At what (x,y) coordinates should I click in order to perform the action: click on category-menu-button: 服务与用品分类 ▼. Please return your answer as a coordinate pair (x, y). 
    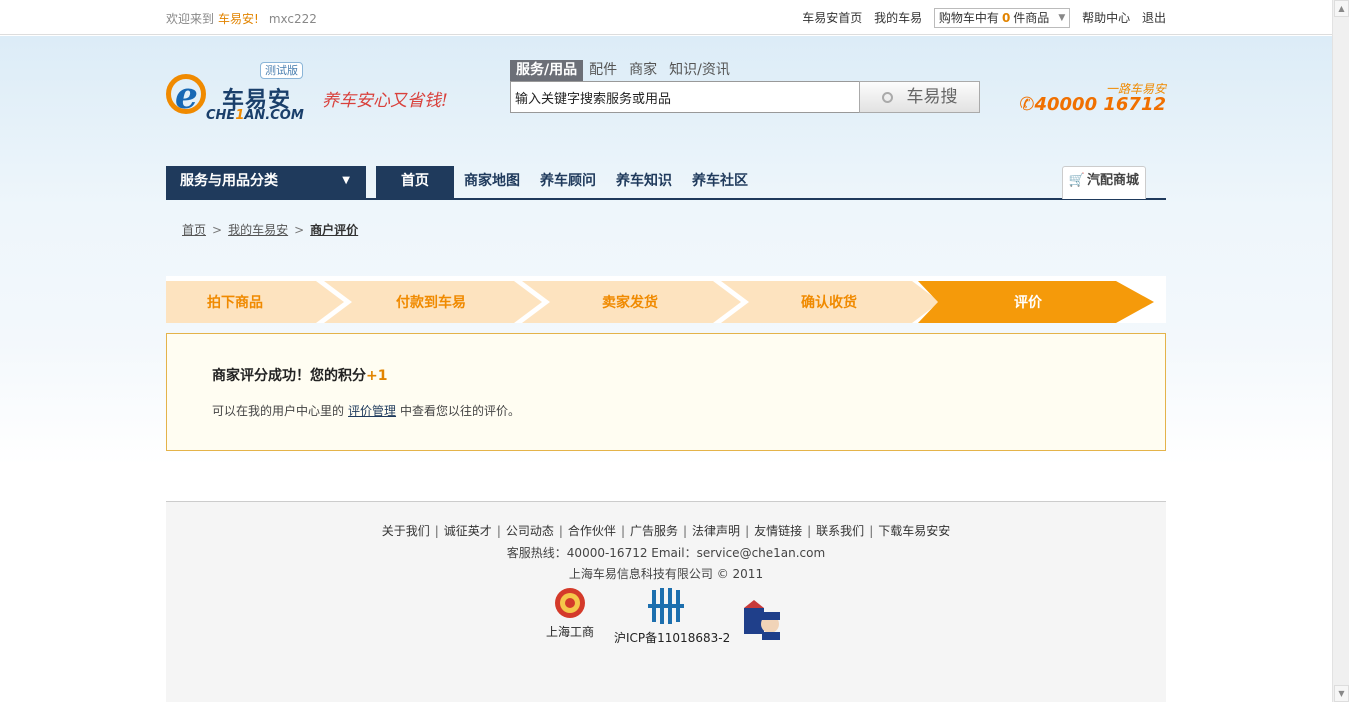
    Looking at the image, I should click on (266, 182).